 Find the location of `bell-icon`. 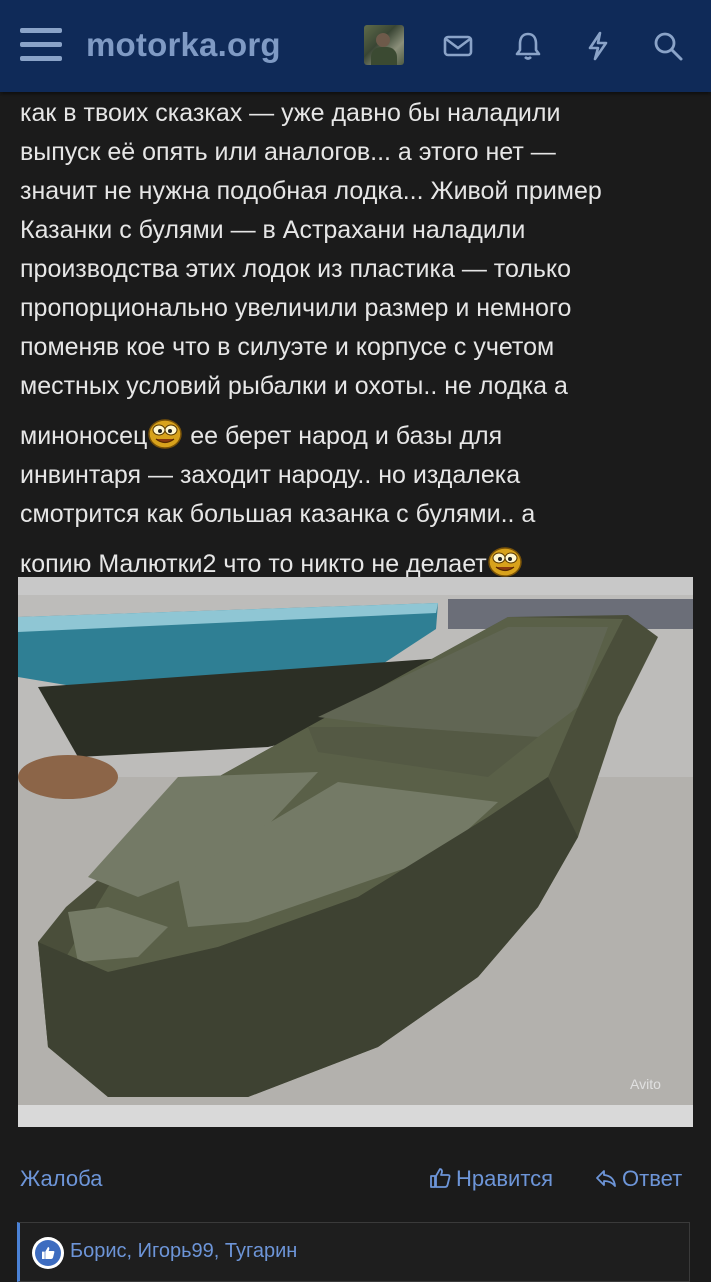

bell-icon is located at coordinates (528, 46).